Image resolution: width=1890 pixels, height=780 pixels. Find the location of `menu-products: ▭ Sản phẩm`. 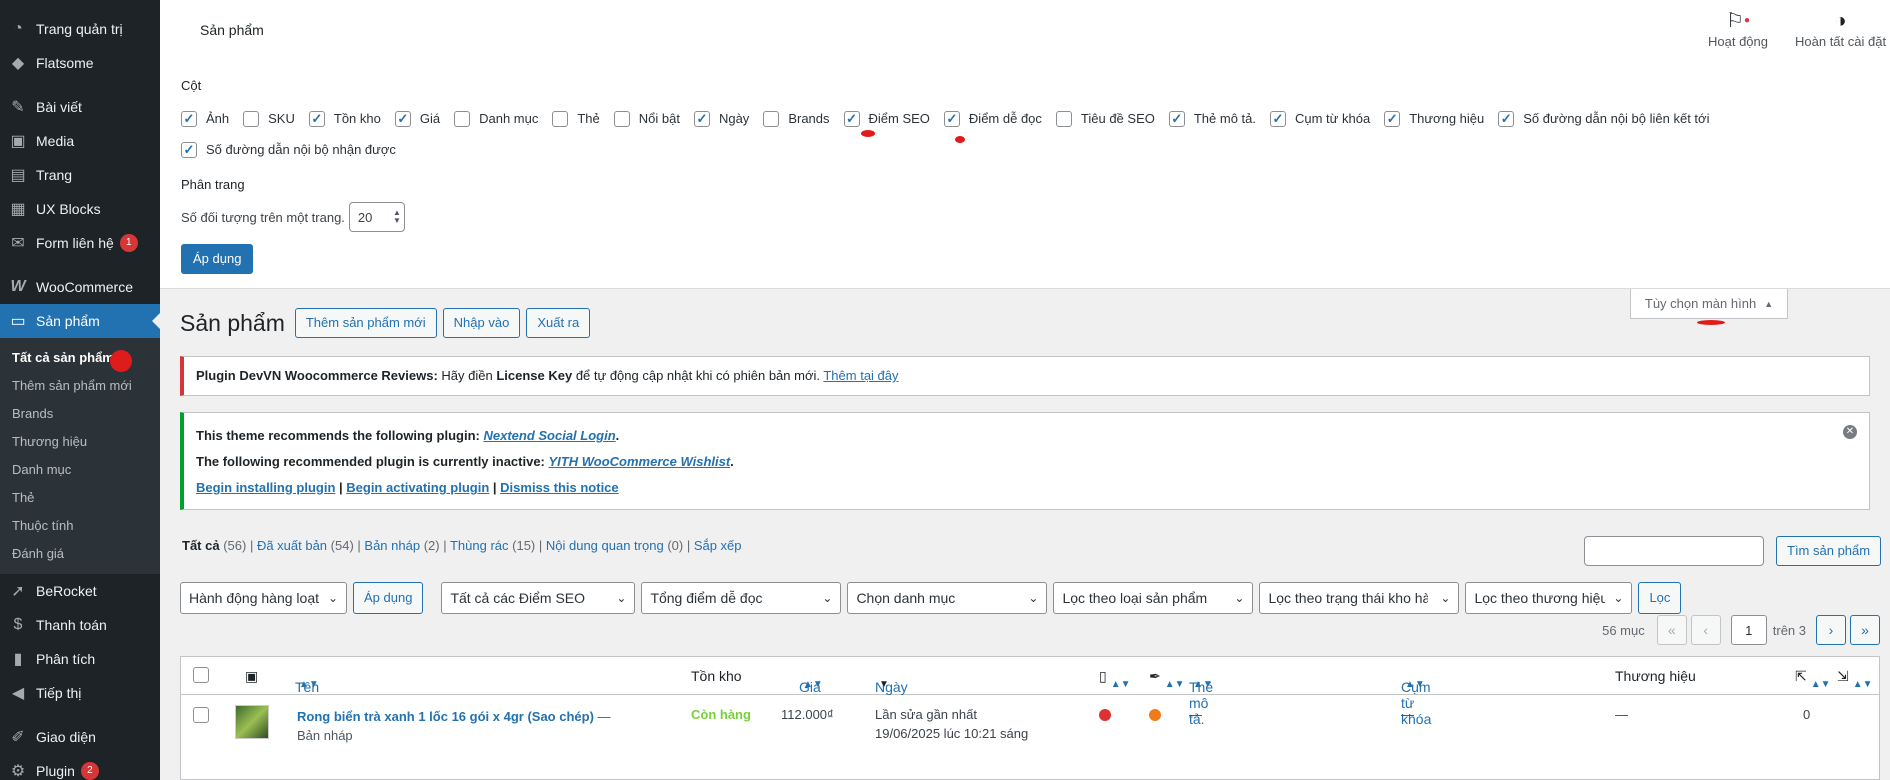

menu-products: ▭ Sản phẩm is located at coordinates (80, 321).